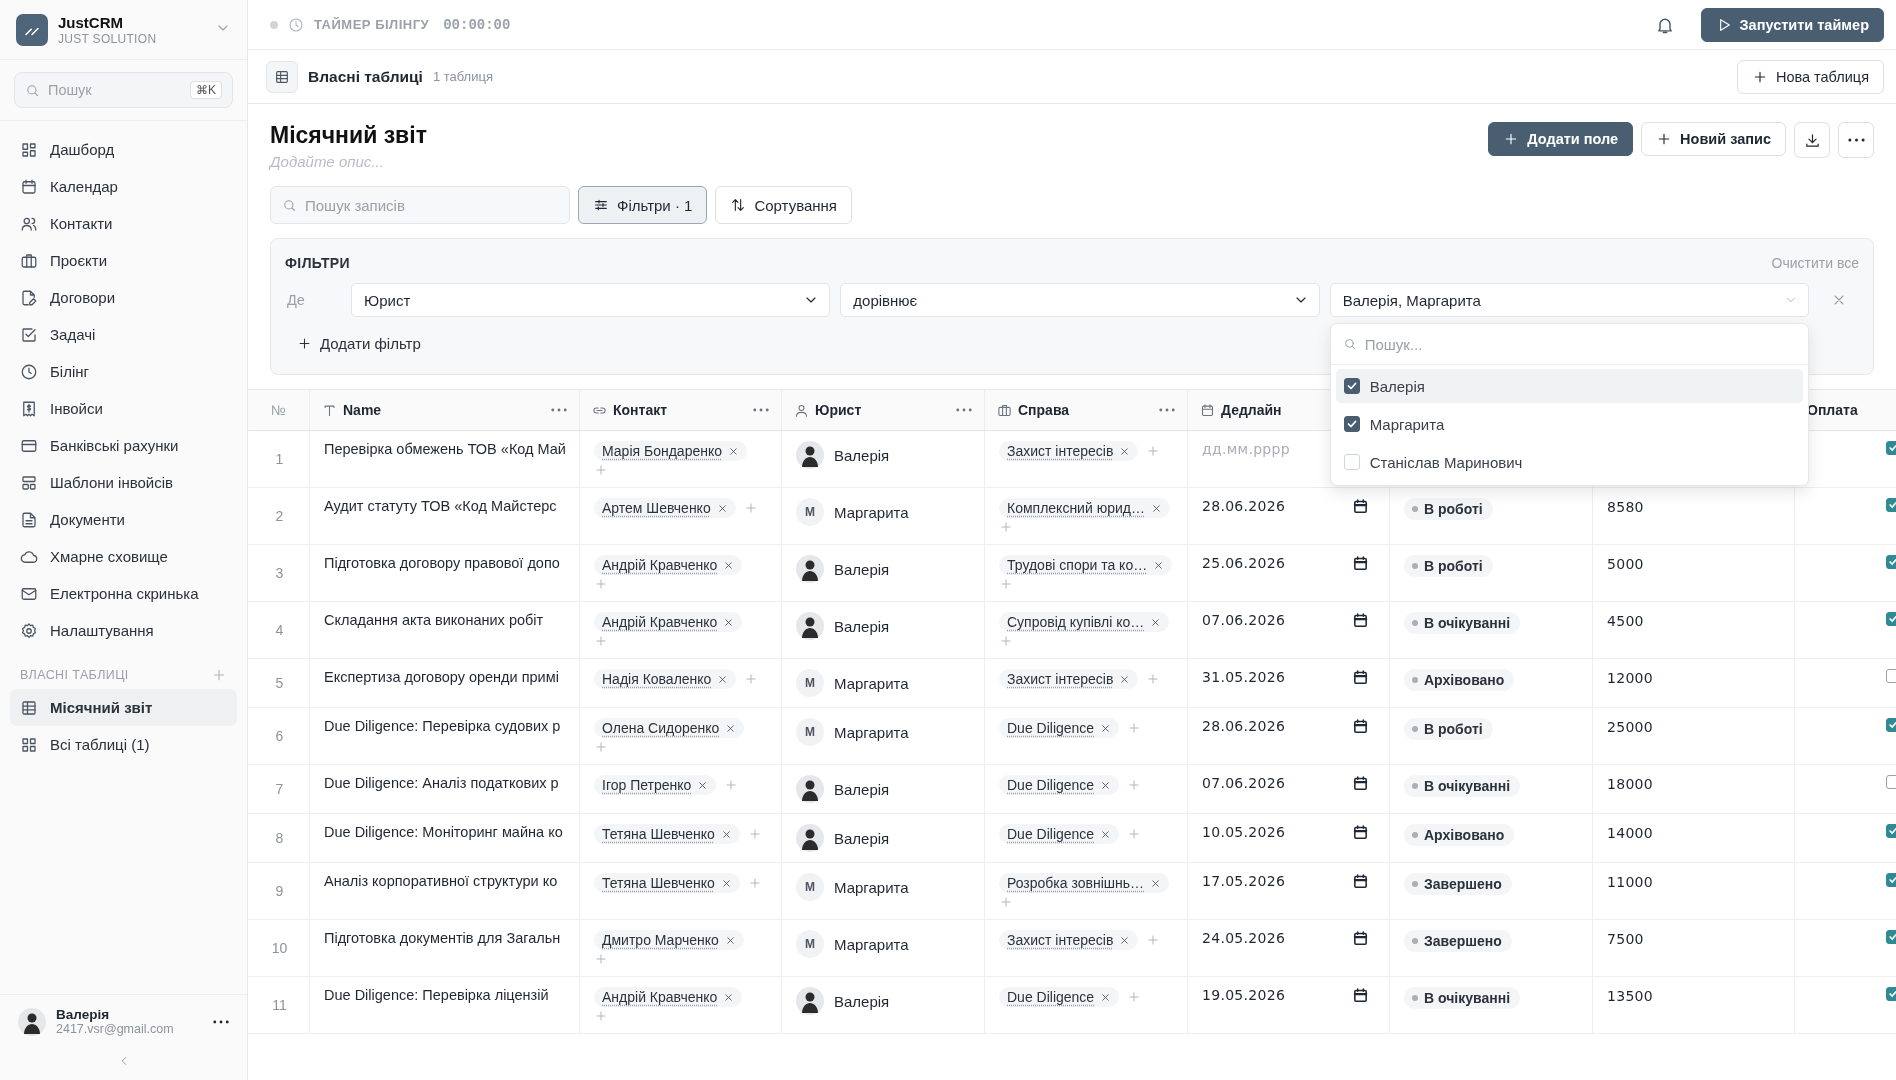  Describe the element at coordinates (1569, 386) in the screenshot. I see `dropdown-option: Валерія` at that location.